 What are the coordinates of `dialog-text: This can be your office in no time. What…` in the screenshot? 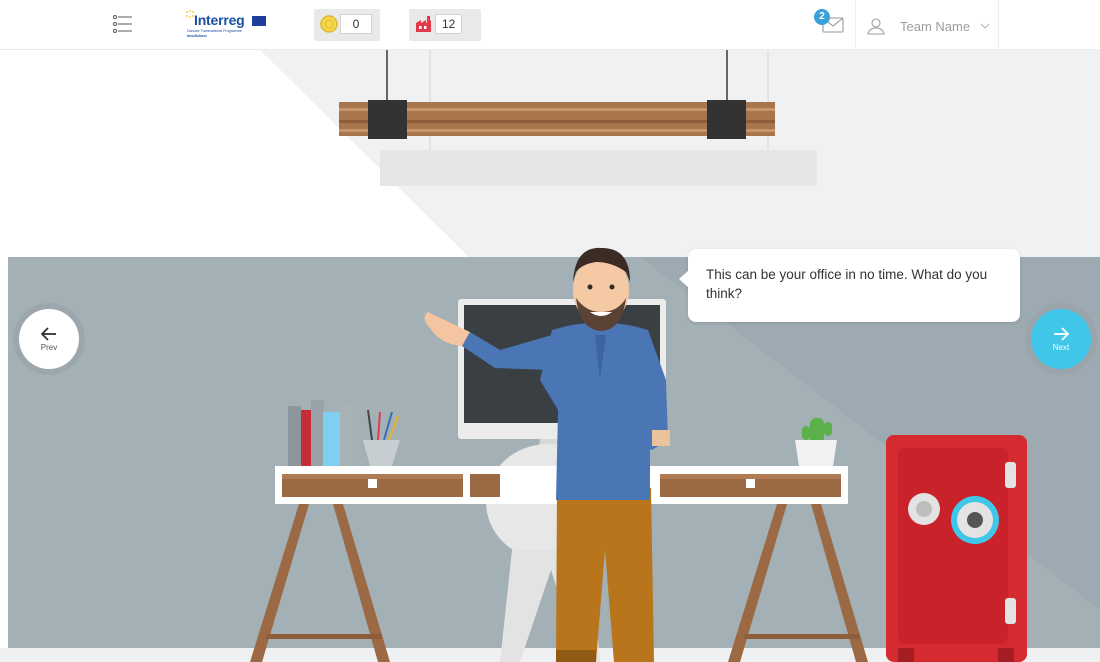 It's located at (847, 284).